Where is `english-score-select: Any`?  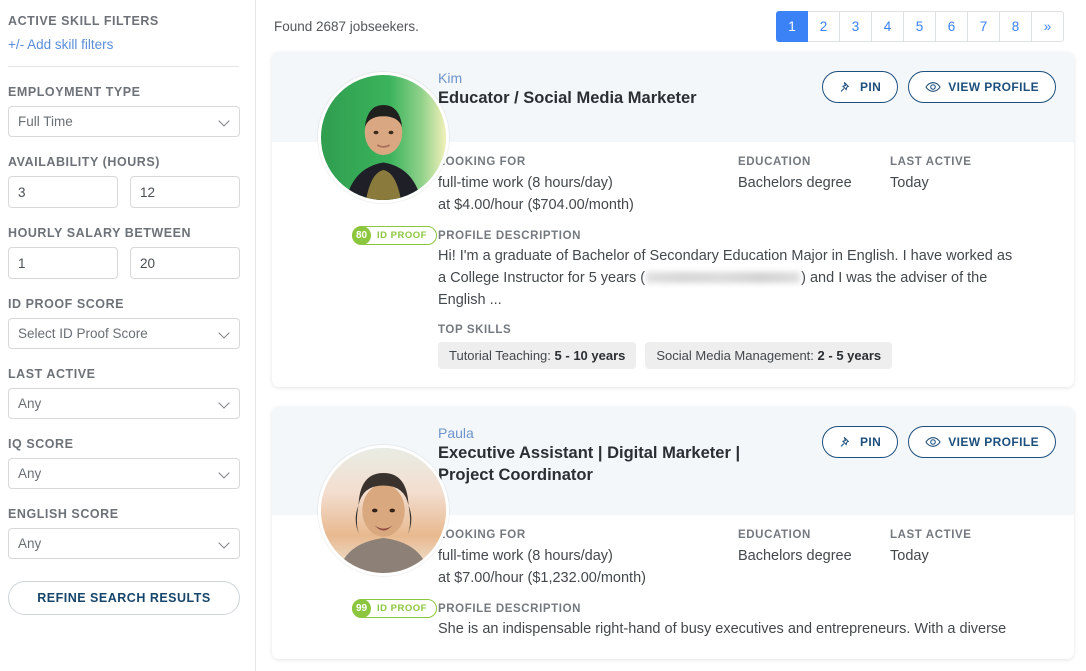 english-score-select: Any is located at coordinates (124, 543).